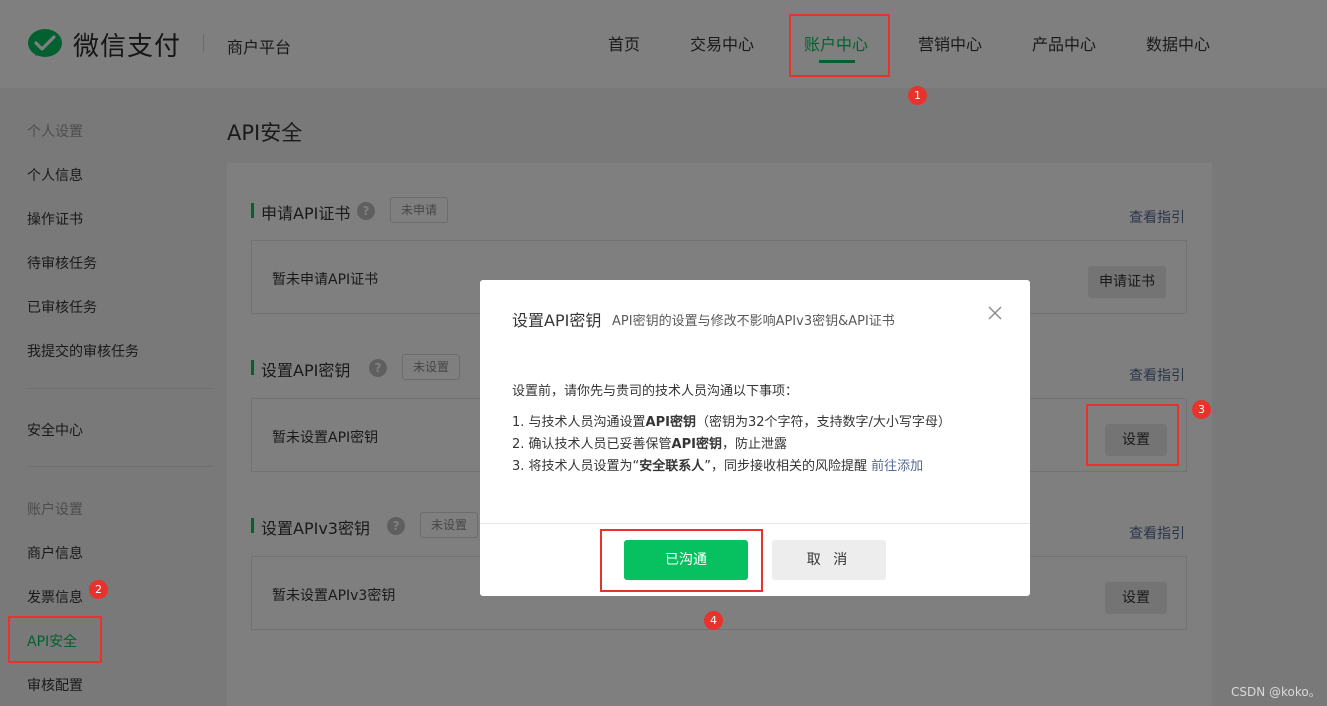  Describe the element at coordinates (995, 313) in the screenshot. I see `close-icon` at that location.